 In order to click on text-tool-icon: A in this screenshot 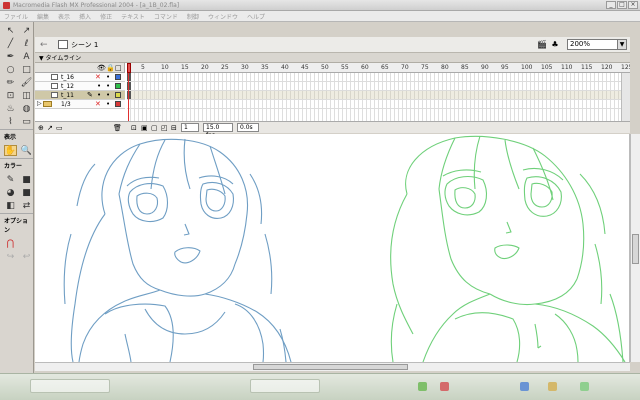, I will do `click(26, 56)`.